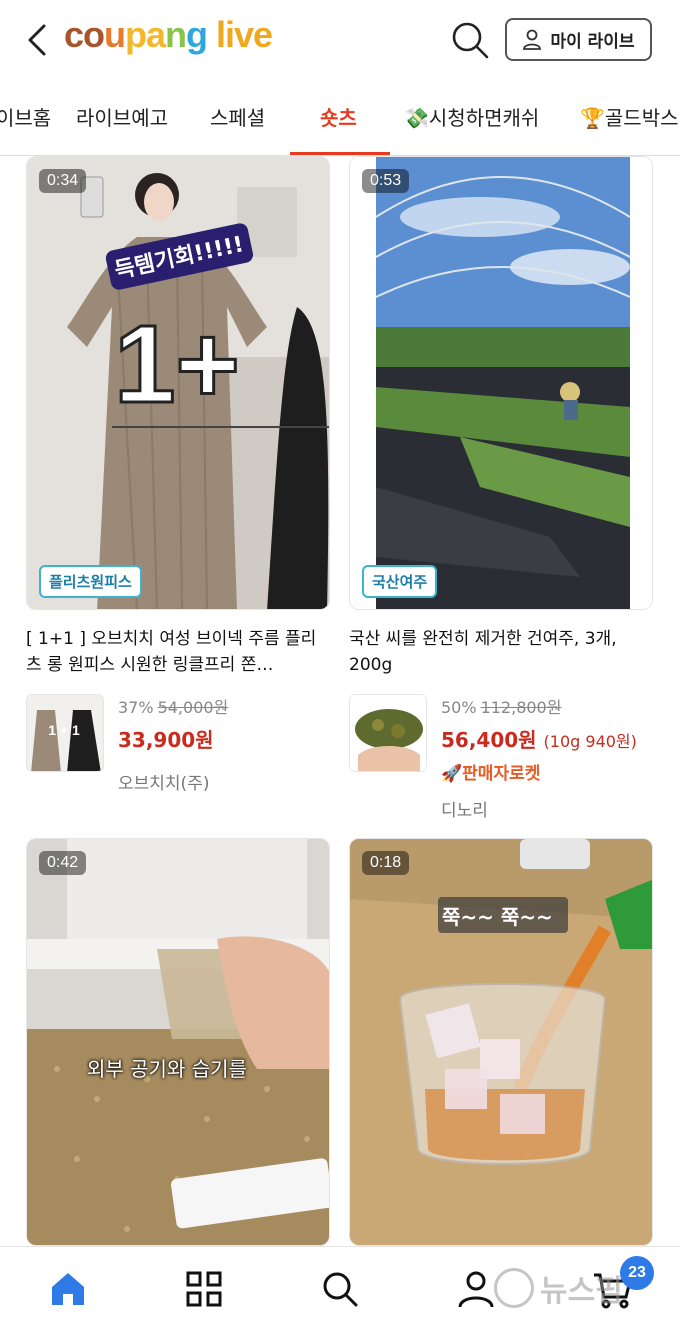 The height and width of the screenshot is (1332, 680). Describe the element at coordinates (459, 707) in the screenshot. I see `discount-rate: 50%` at that location.